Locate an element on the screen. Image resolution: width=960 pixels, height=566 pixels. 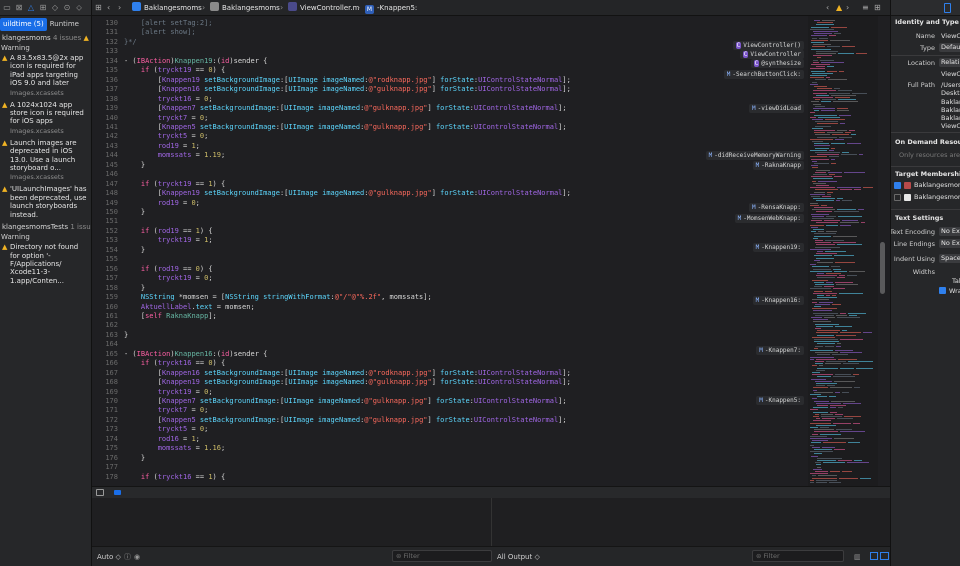
target2-checkbox is located at coordinates (897, 197).